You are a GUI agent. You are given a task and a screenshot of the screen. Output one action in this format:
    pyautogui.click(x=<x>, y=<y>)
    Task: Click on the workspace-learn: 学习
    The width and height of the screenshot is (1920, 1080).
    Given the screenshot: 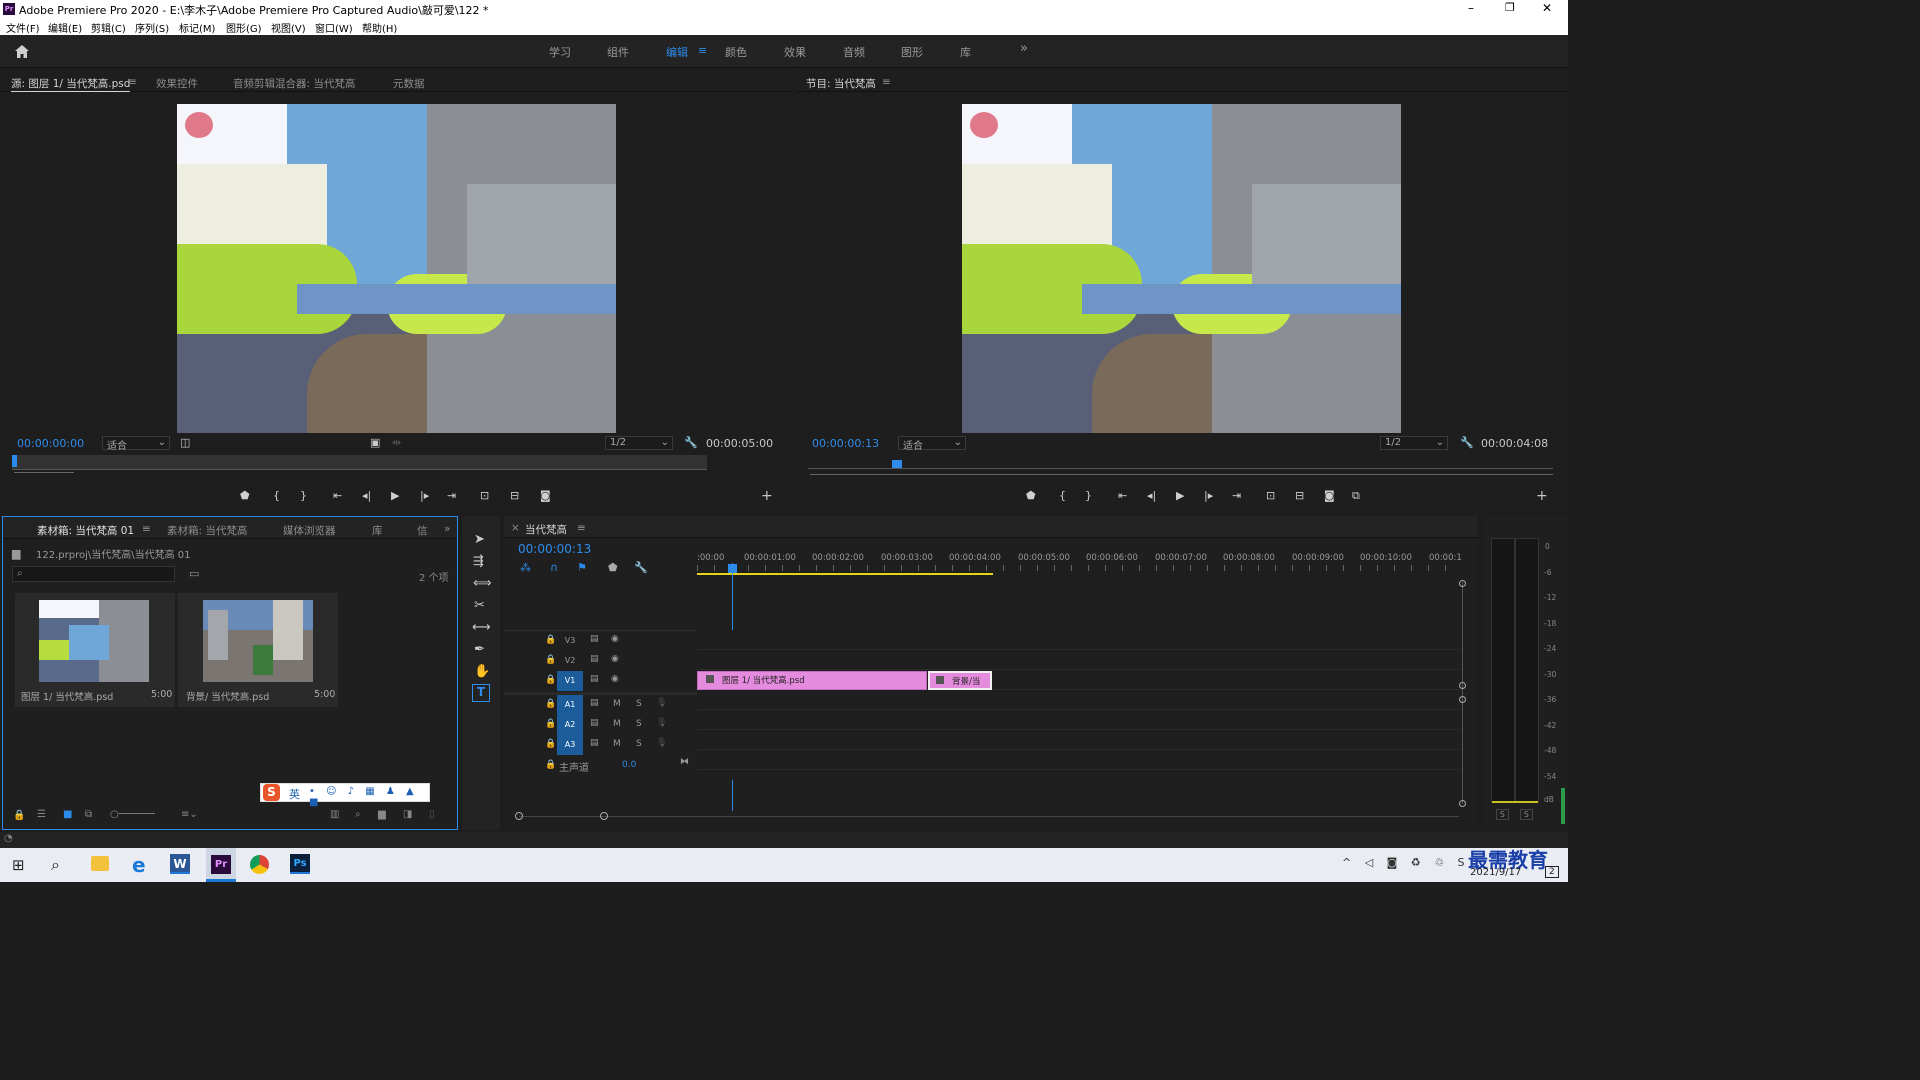 What is the action you would take?
    pyautogui.click(x=560, y=52)
    